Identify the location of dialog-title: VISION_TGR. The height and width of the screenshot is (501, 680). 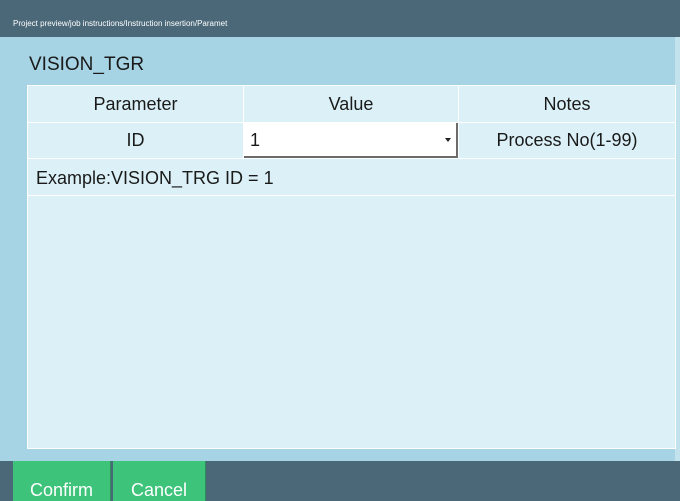
(87, 64).